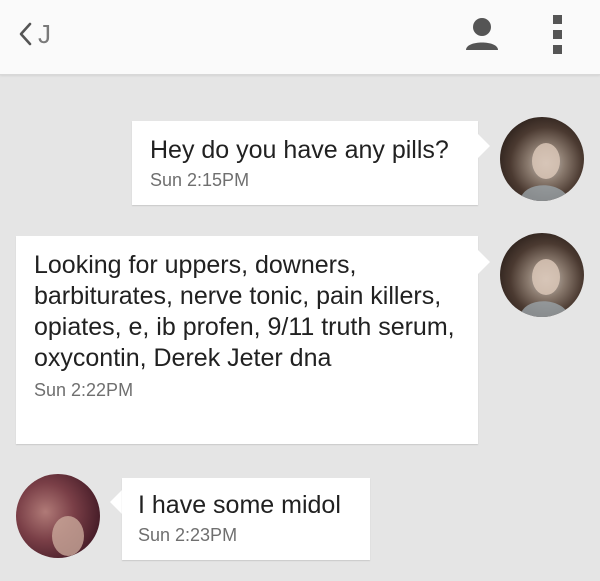  Describe the element at coordinates (299, 150) in the screenshot. I see `message-text: Hey do you have any pills?` at that location.